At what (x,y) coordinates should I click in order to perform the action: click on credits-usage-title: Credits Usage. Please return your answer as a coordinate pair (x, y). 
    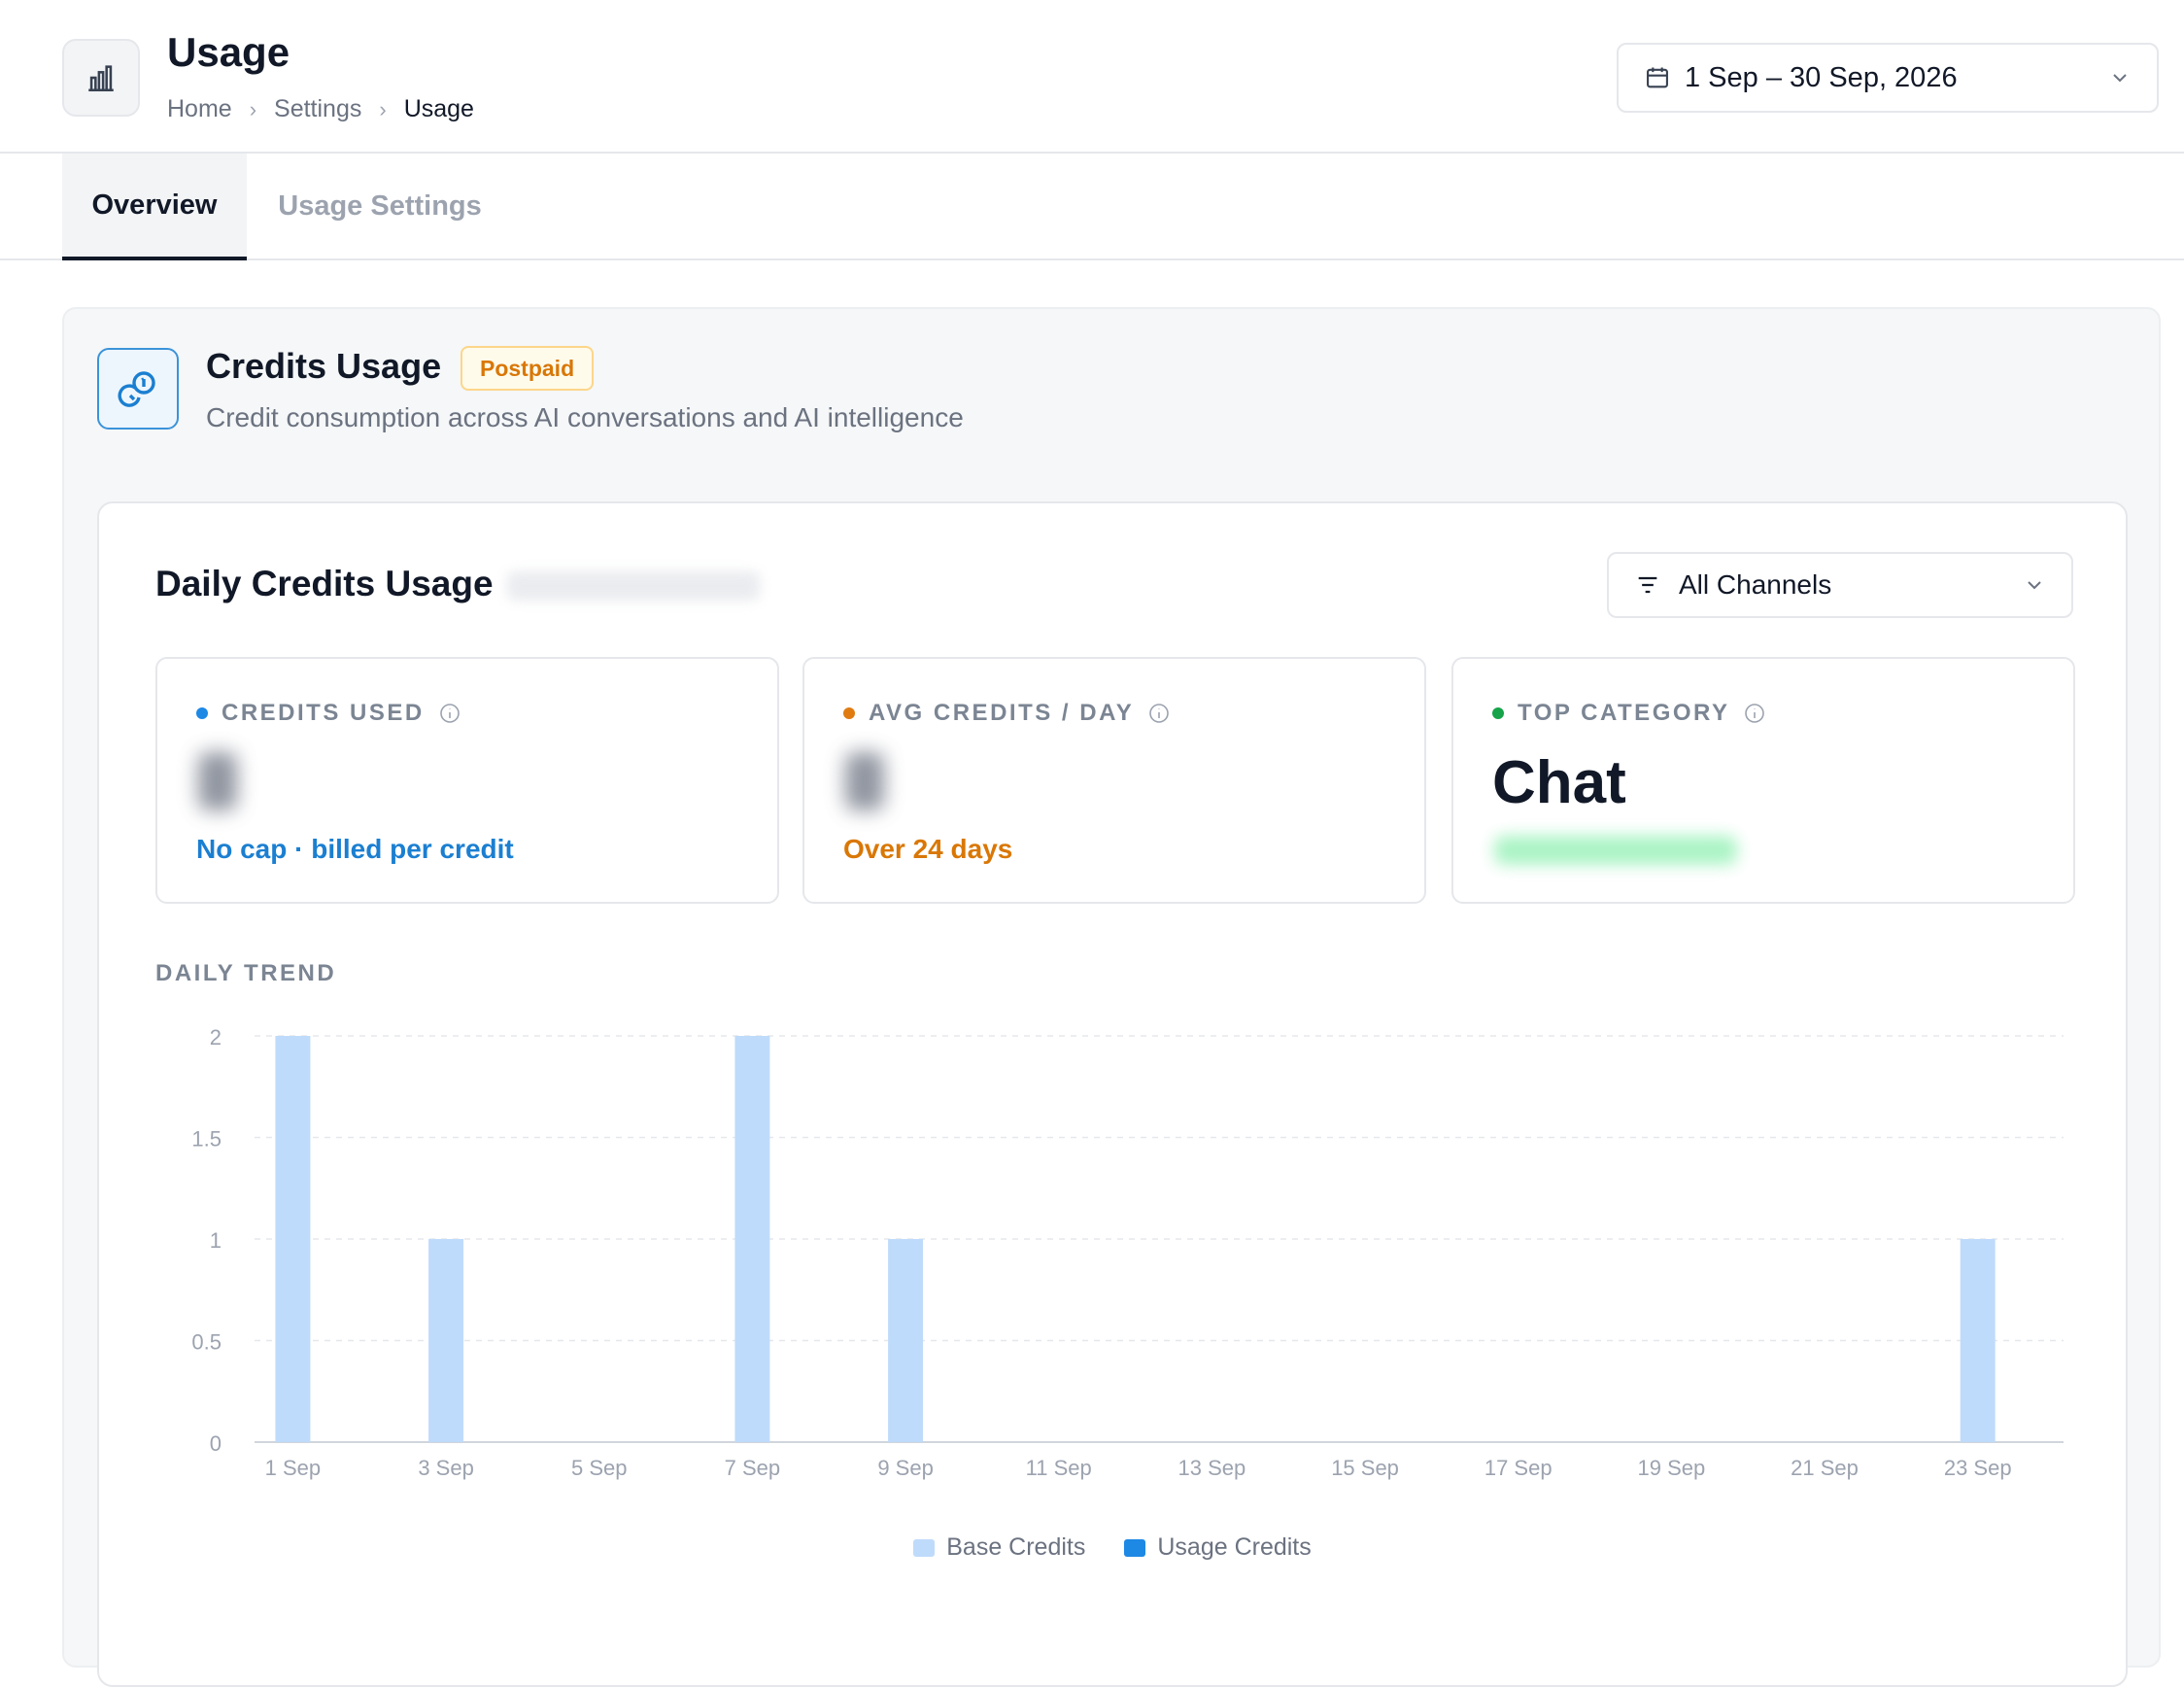
    Looking at the image, I should click on (324, 366).